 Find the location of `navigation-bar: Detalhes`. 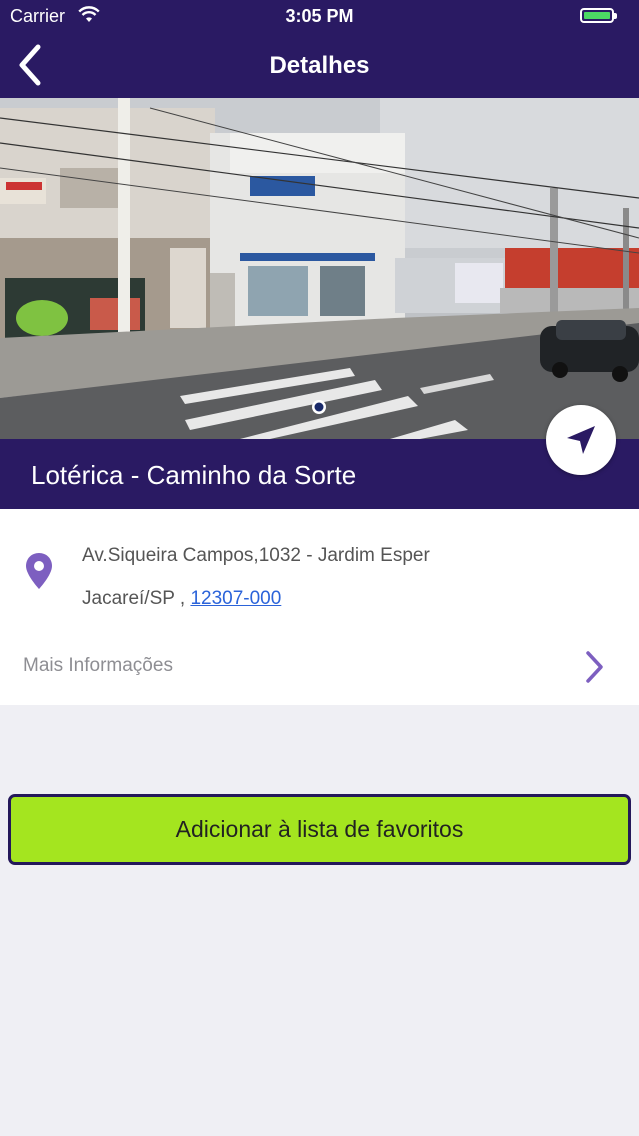

navigation-bar: Detalhes is located at coordinates (319, 65).